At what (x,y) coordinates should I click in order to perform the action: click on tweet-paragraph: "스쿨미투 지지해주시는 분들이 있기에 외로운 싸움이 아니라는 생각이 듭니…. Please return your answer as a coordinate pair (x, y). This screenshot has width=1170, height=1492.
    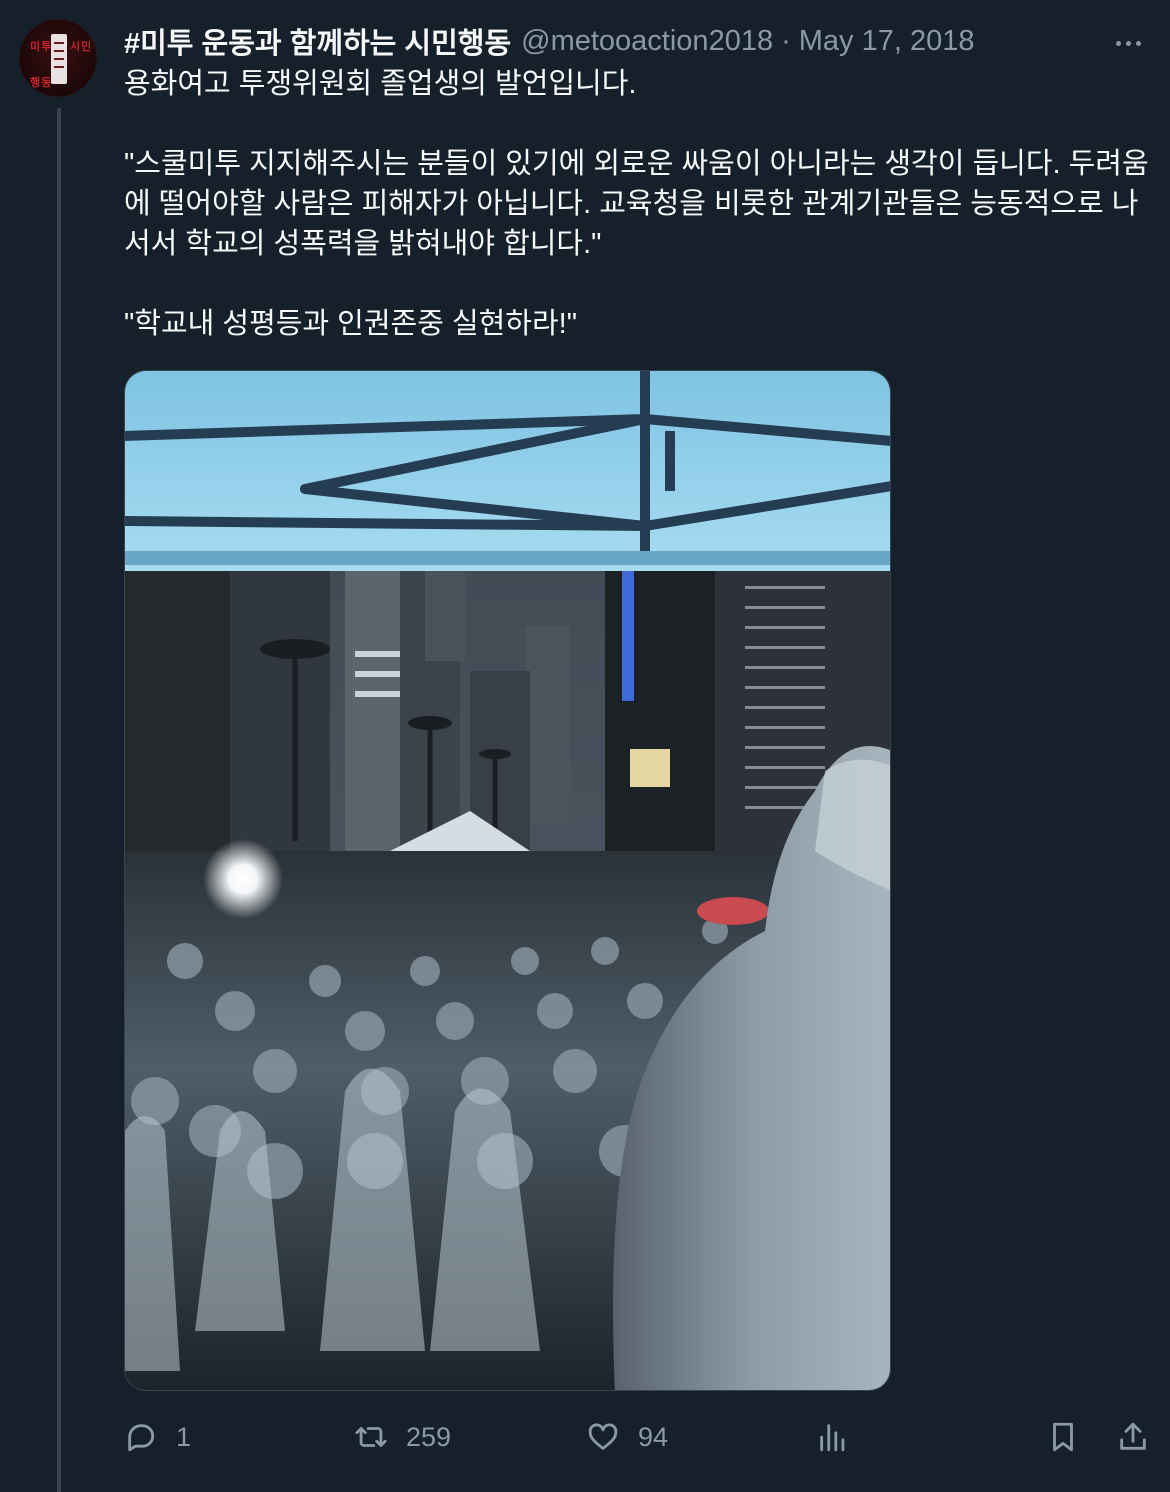
    Looking at the image, I should click on (636, 204).